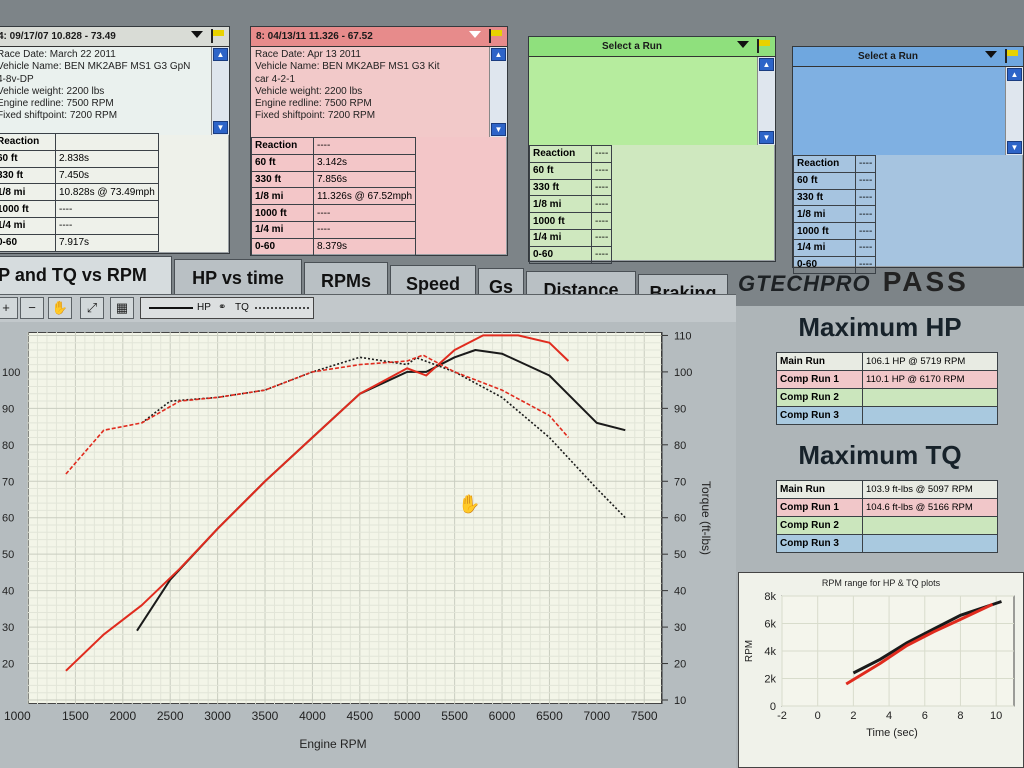 The image size is (1024, 768). I want to click on mini-x-tick-label: 0, so click(818, 716).